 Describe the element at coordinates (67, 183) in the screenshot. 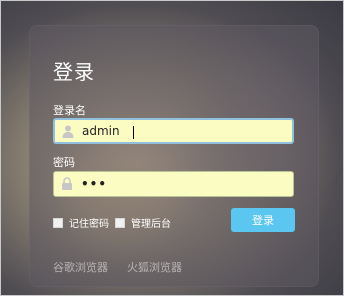

I see `lock-icon` at that location.